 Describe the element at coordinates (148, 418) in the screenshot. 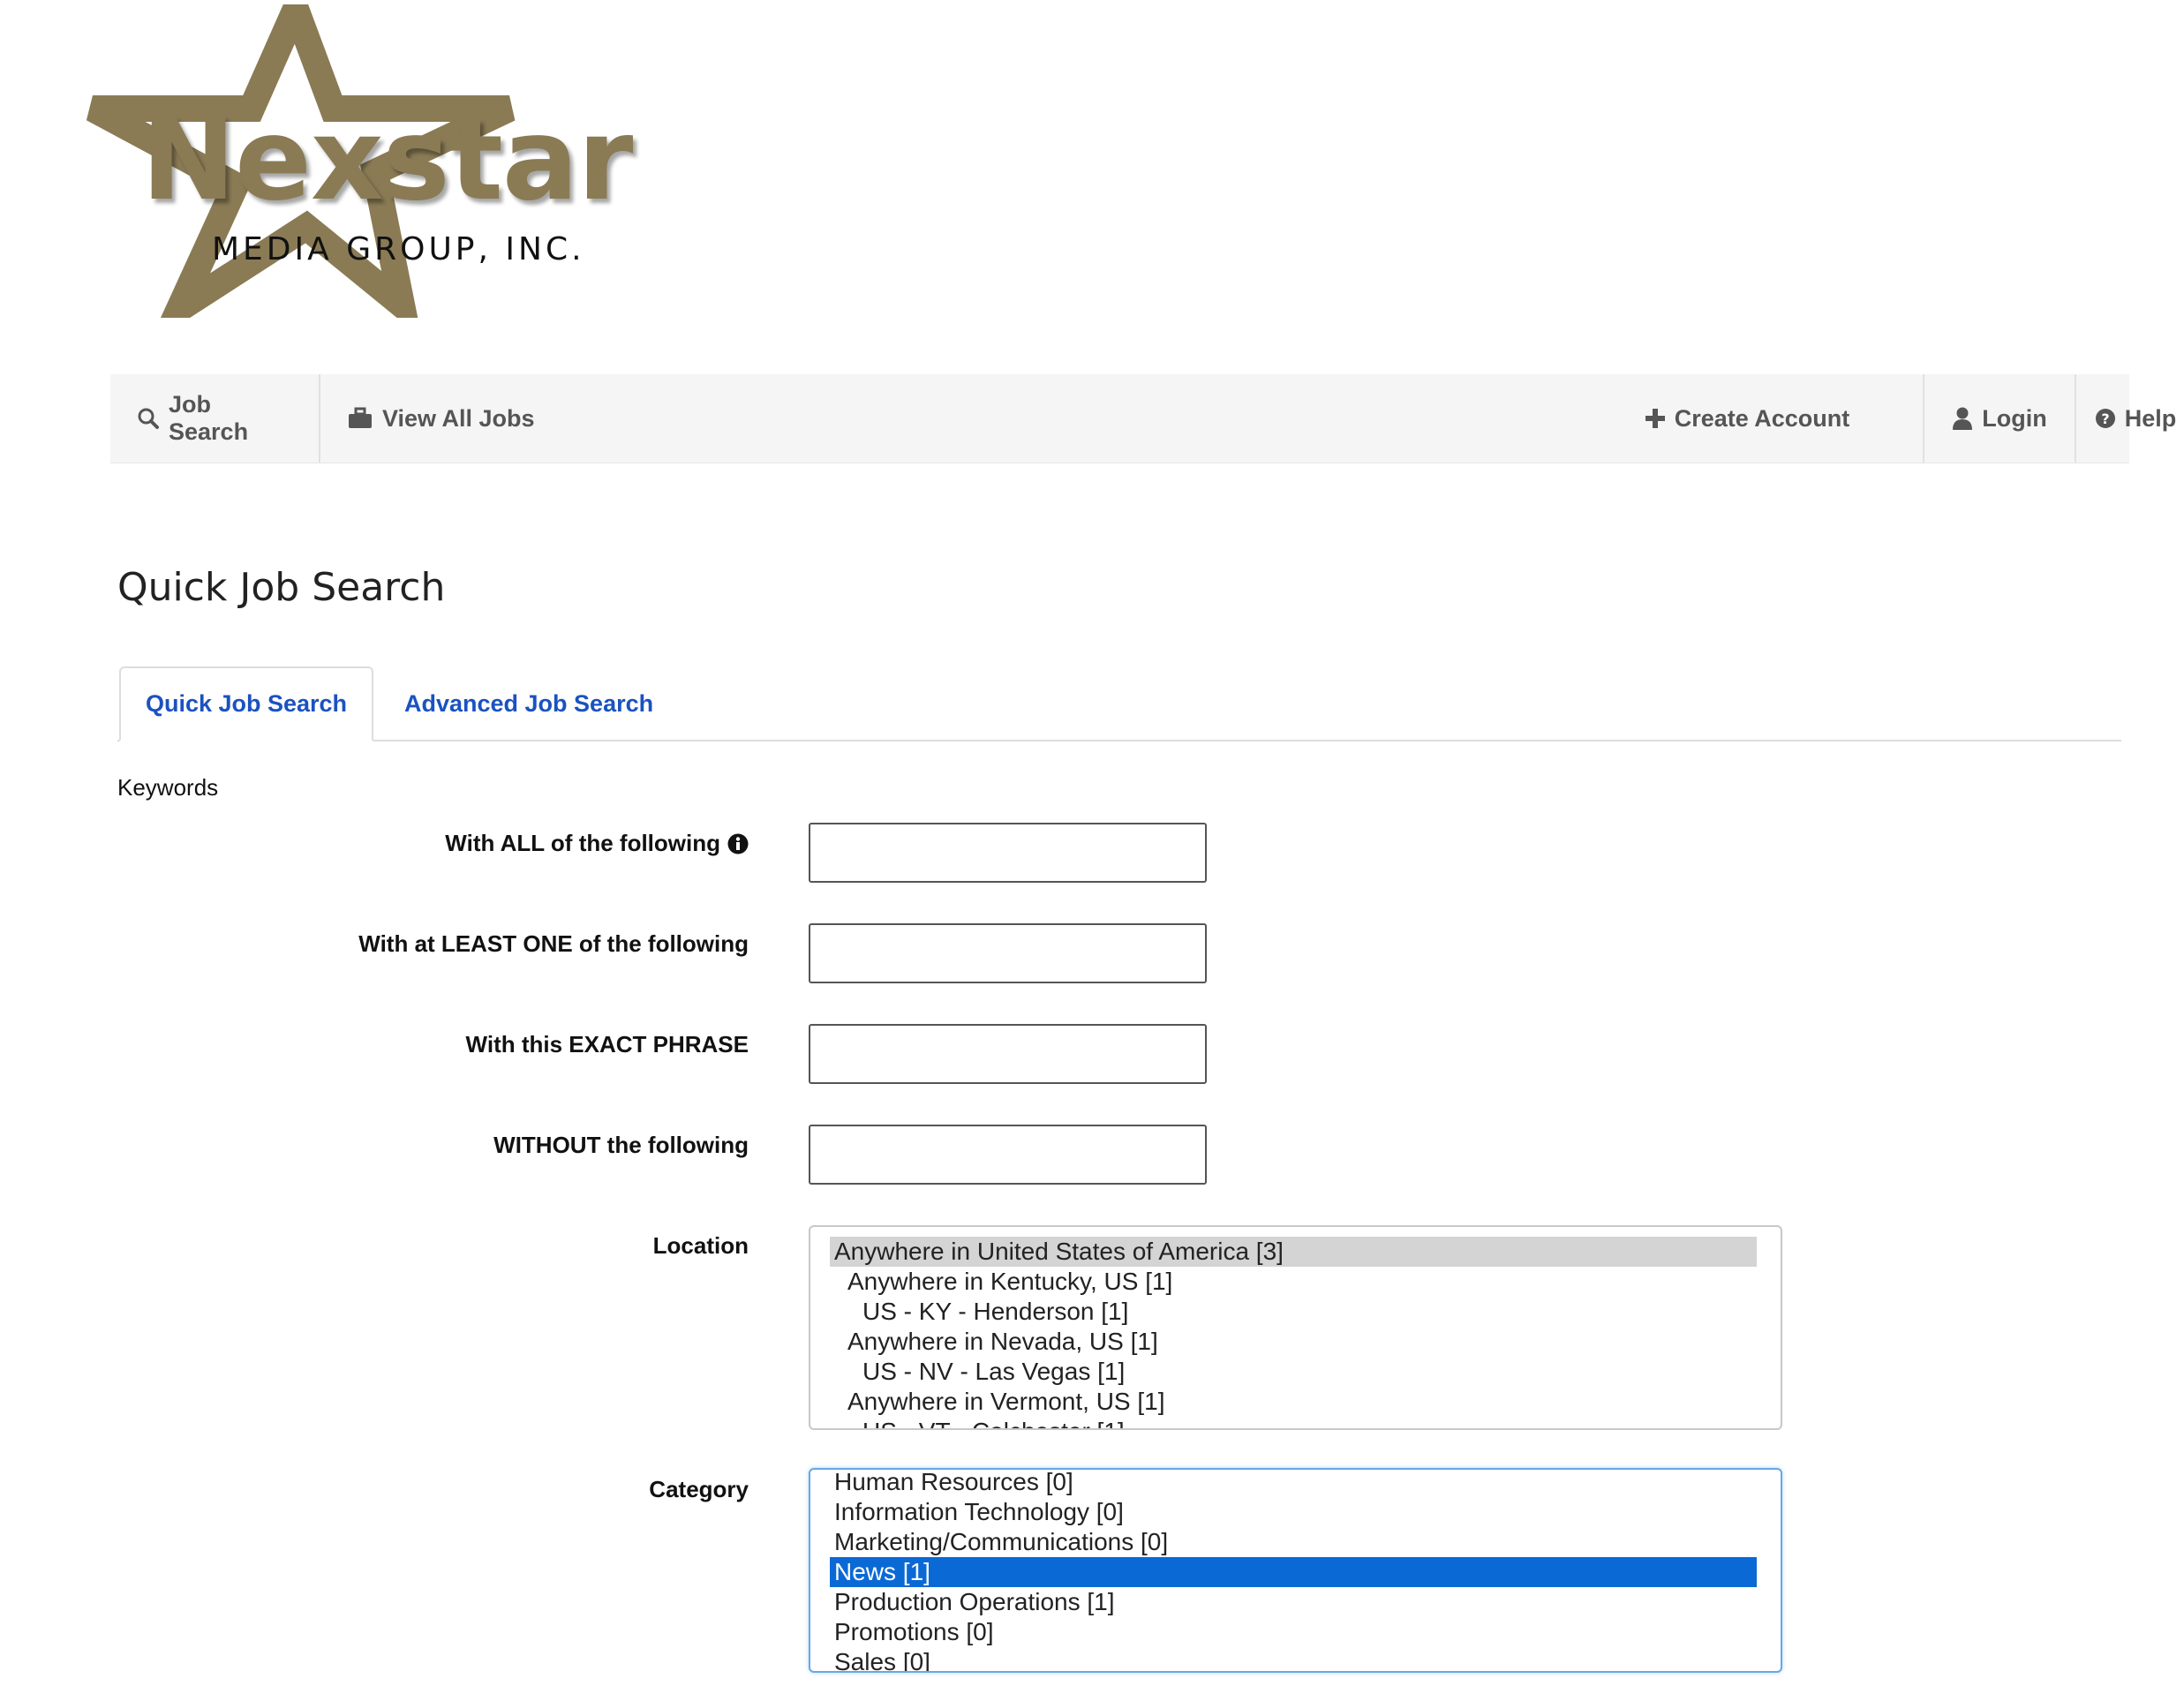

I see `search-icon` at that location.